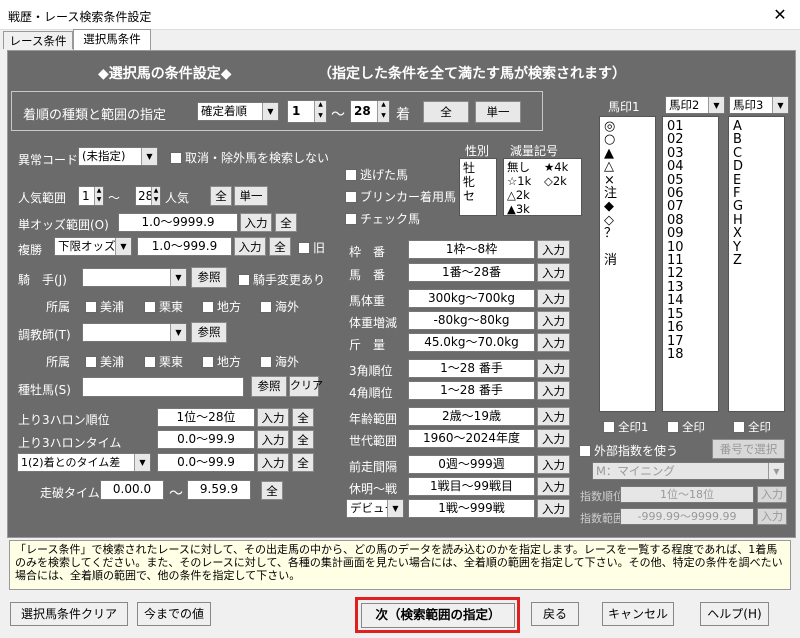 Image resolution: width=800 pixels, height=638 pixels. What do you see at coordinates (627, 261) in the screenshot?
I see `list-item: 消` at bounding box center [627, 261].